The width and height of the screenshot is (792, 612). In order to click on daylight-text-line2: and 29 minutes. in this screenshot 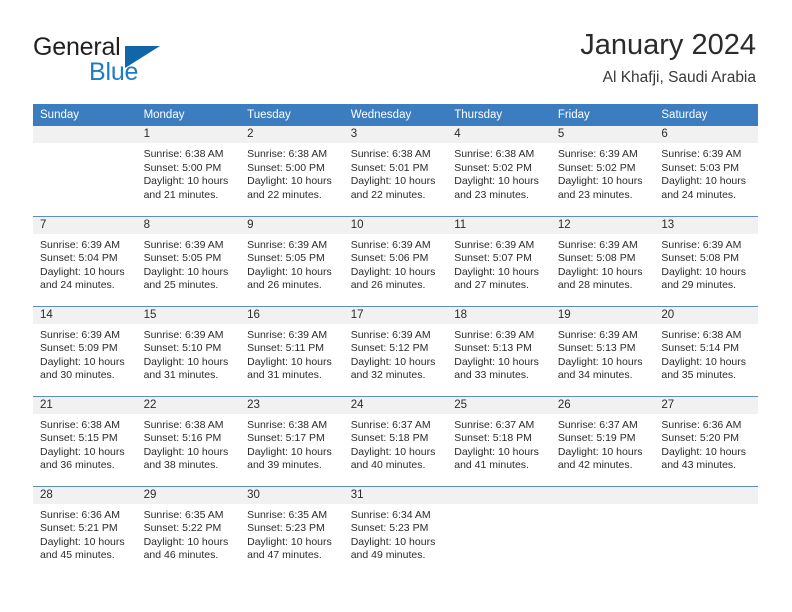, I will do `click(699, 285)`.